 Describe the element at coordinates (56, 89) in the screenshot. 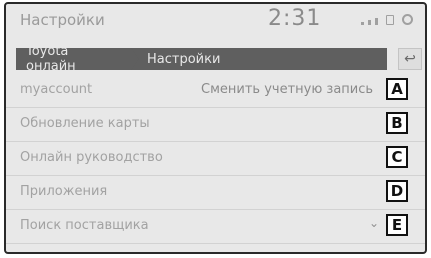

I see `list-item-label: myaccount` at that location.